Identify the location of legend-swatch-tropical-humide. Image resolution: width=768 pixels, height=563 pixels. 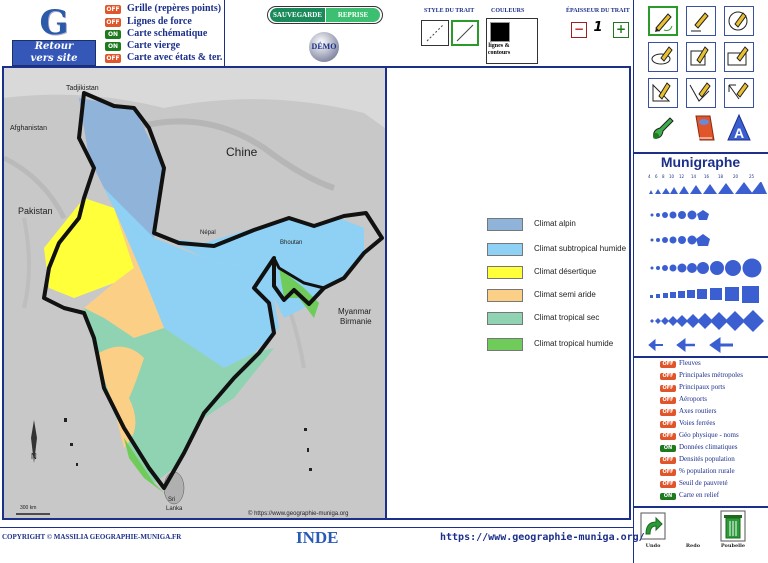
(505, 344).